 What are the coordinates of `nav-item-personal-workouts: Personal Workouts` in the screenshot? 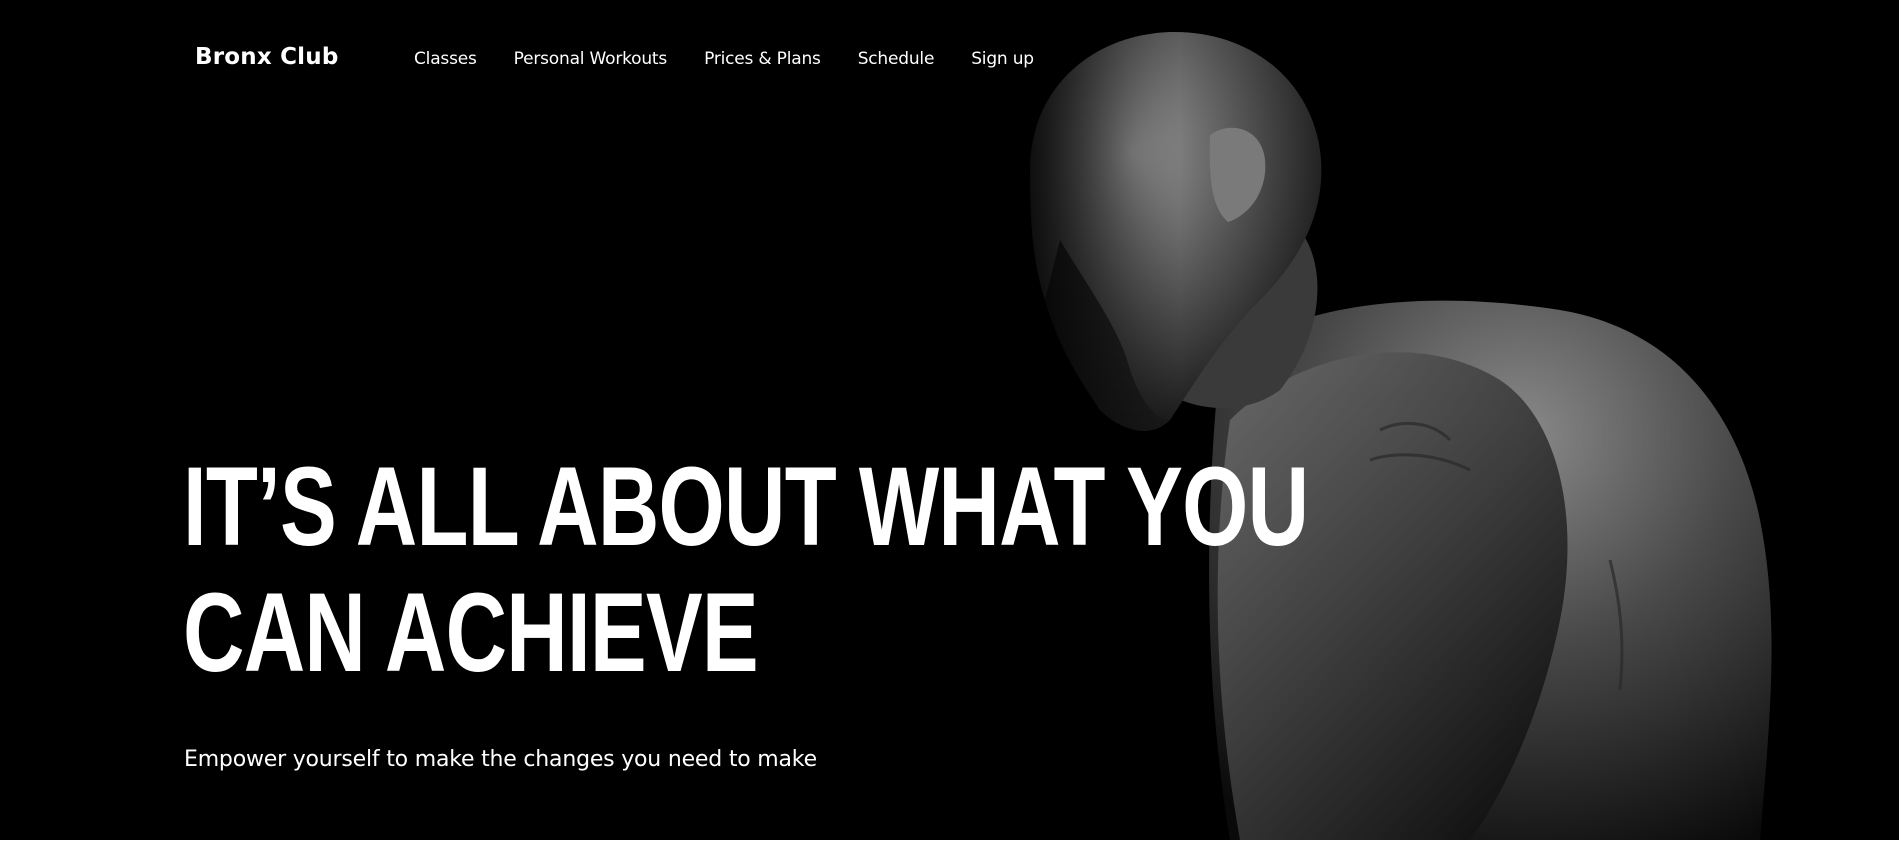 It's located at (591, 59).